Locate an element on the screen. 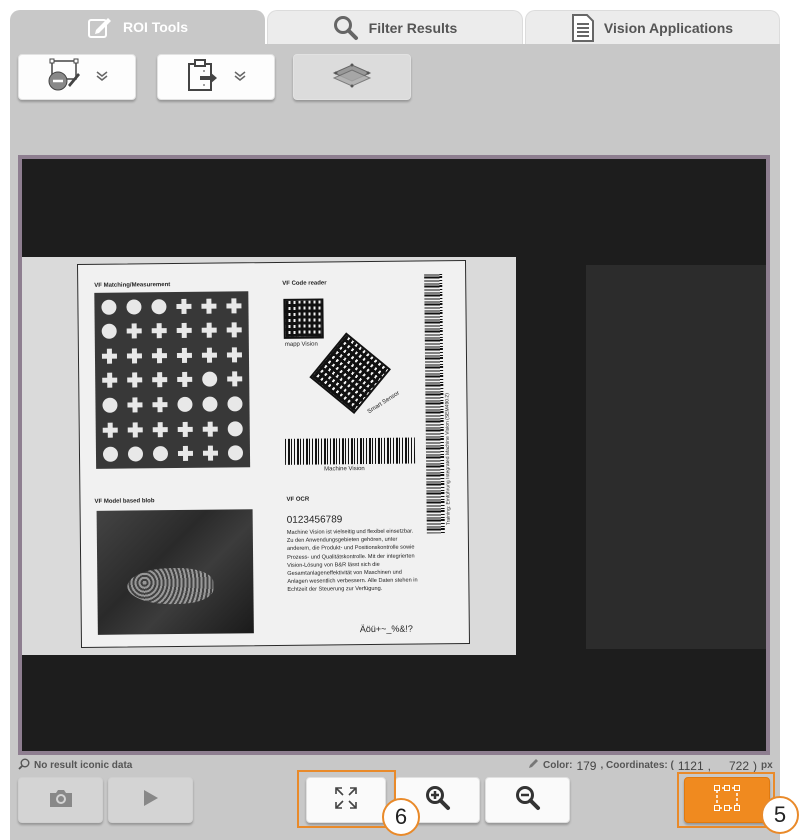 The image size is (804, 840). tab-roi-tools: ROI Tools is located at coordinates (137, 27).